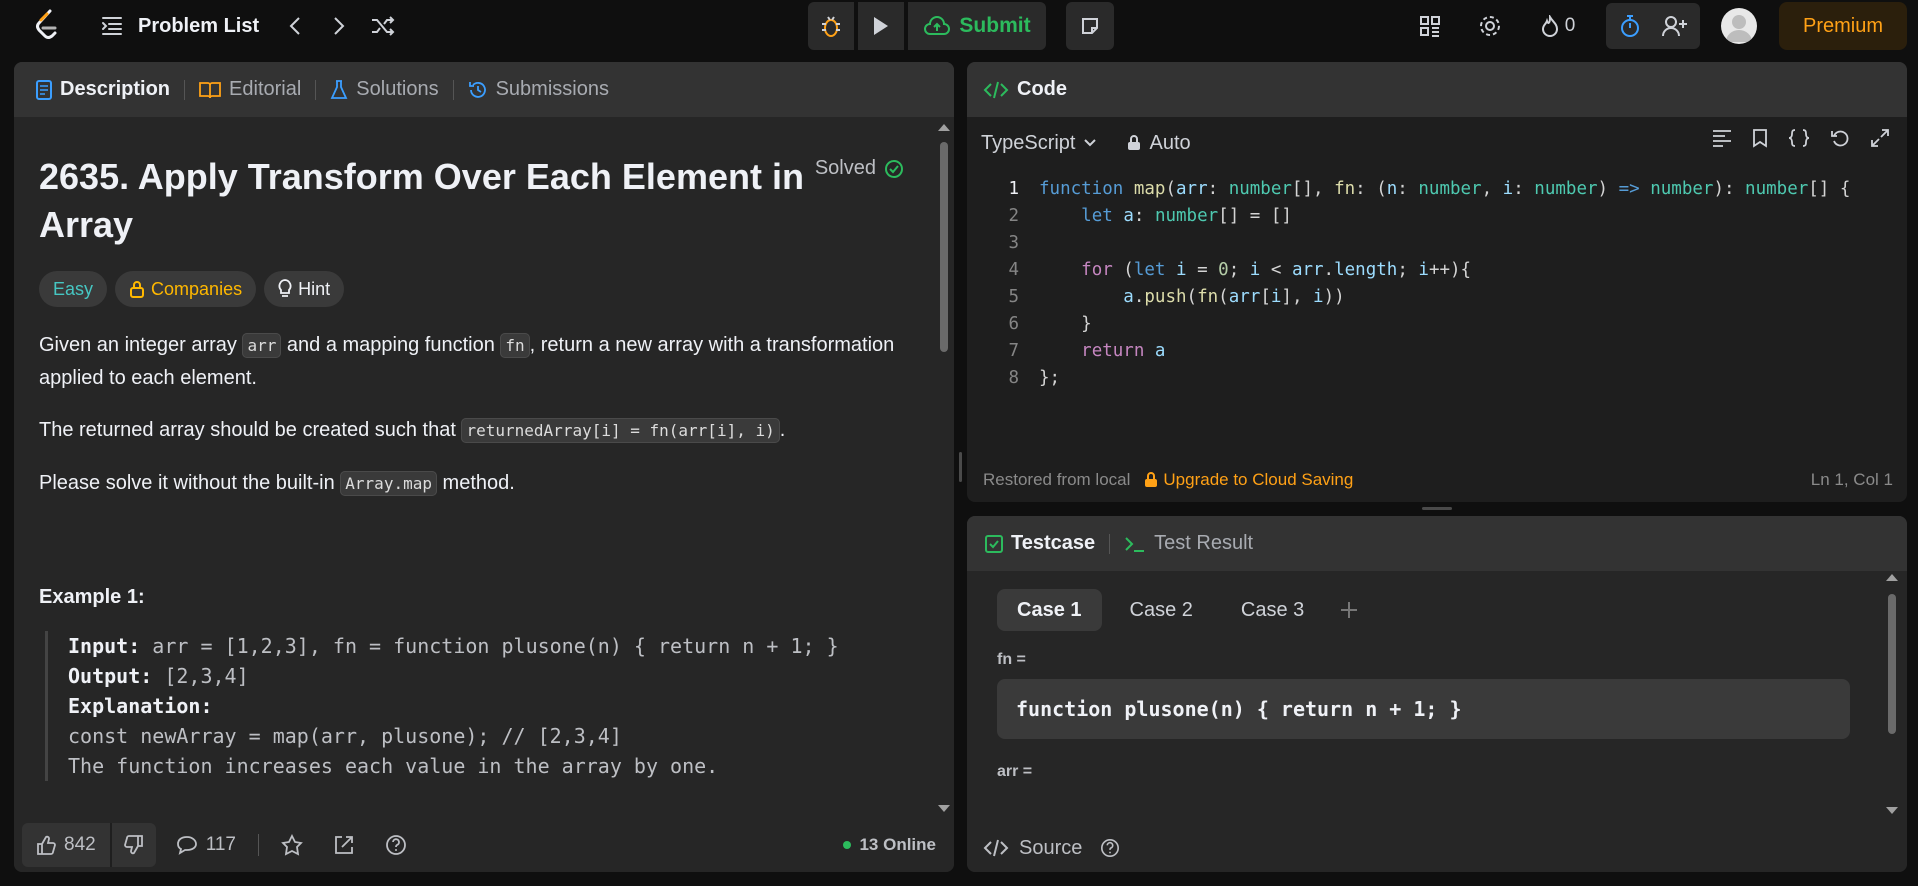 The height and width of the screenshot is (886, 1918). What do you see at coordinates (1204, 543) in the screenshot?
I see `tab-test-result-label: Test Result` at bounding box center [1204, 543].